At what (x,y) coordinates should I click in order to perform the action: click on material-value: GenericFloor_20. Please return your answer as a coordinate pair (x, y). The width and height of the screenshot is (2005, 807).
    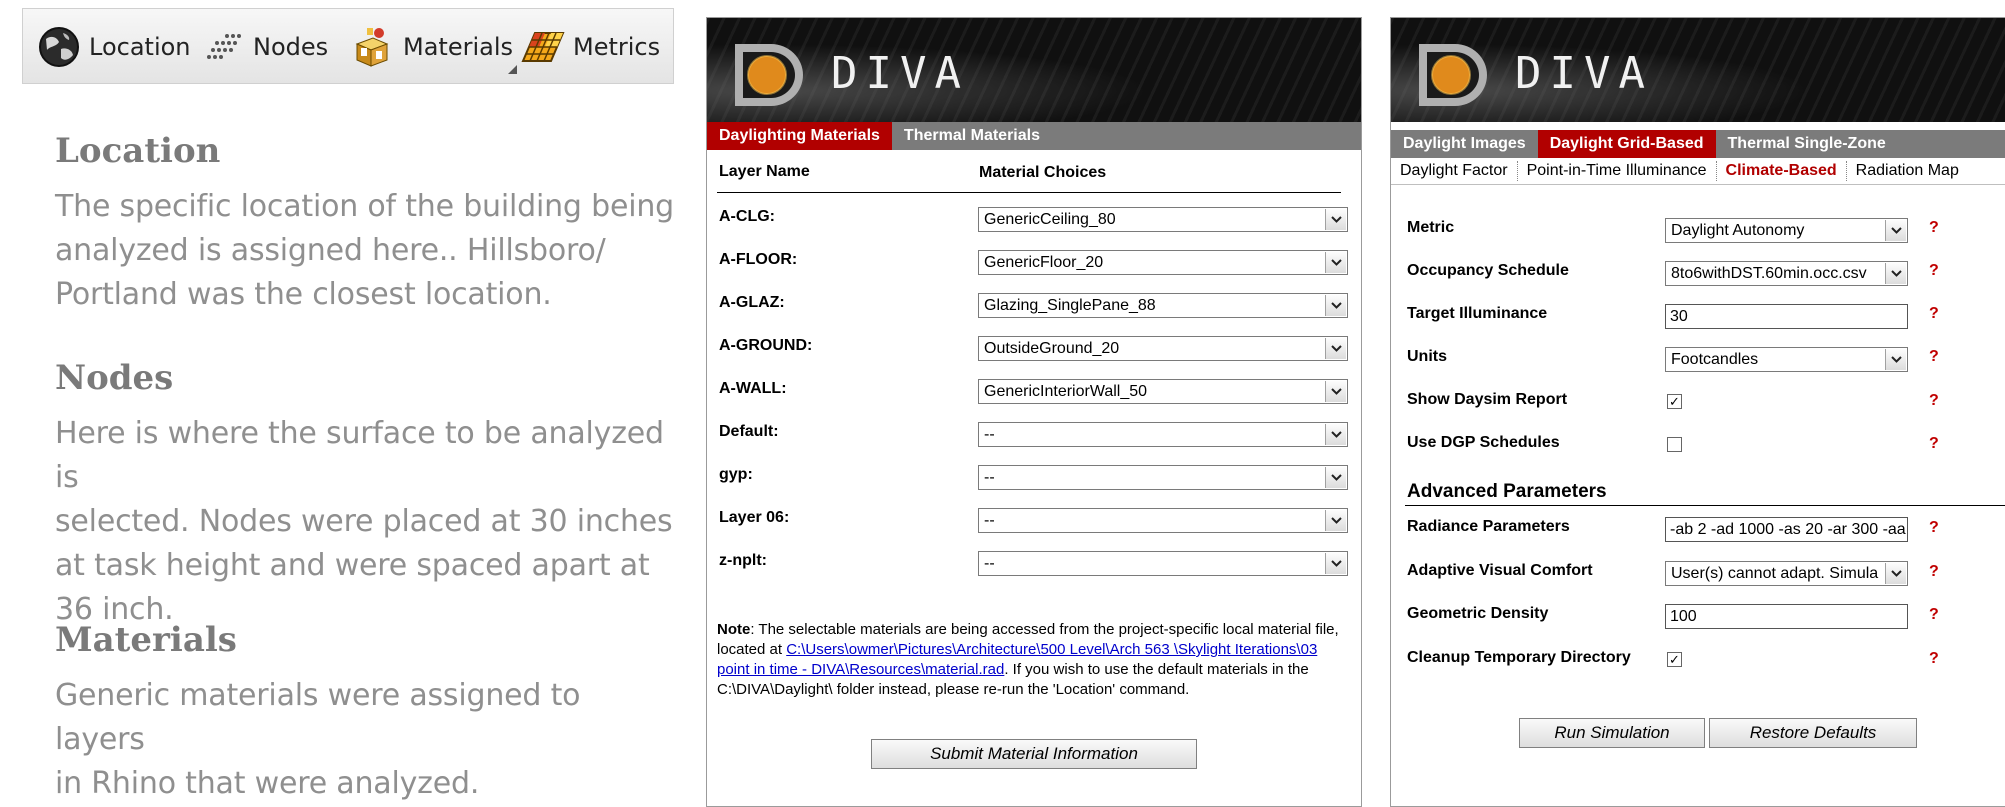
    Looking at the image, I should click on (1044, 262).